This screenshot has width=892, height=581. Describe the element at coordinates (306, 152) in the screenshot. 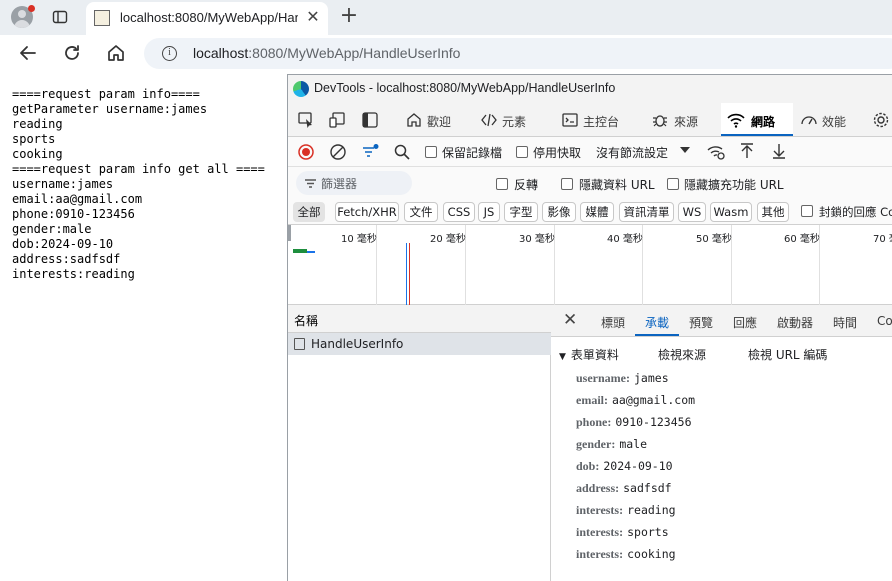

I see `record-icon` at that location.